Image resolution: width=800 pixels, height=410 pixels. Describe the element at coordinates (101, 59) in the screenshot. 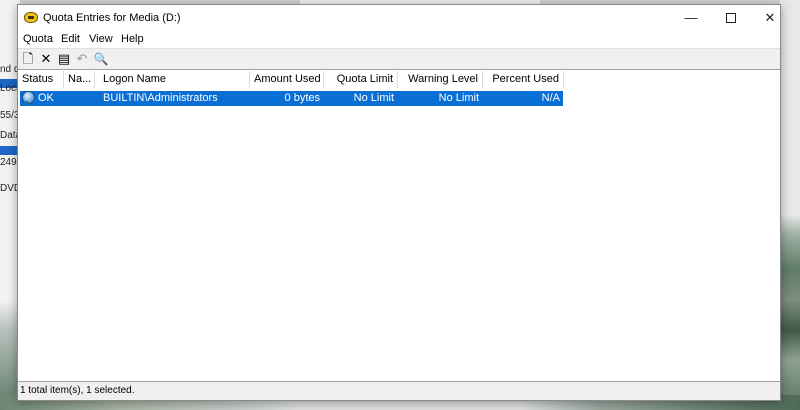

I see `find-icon: 🔍` at that location.